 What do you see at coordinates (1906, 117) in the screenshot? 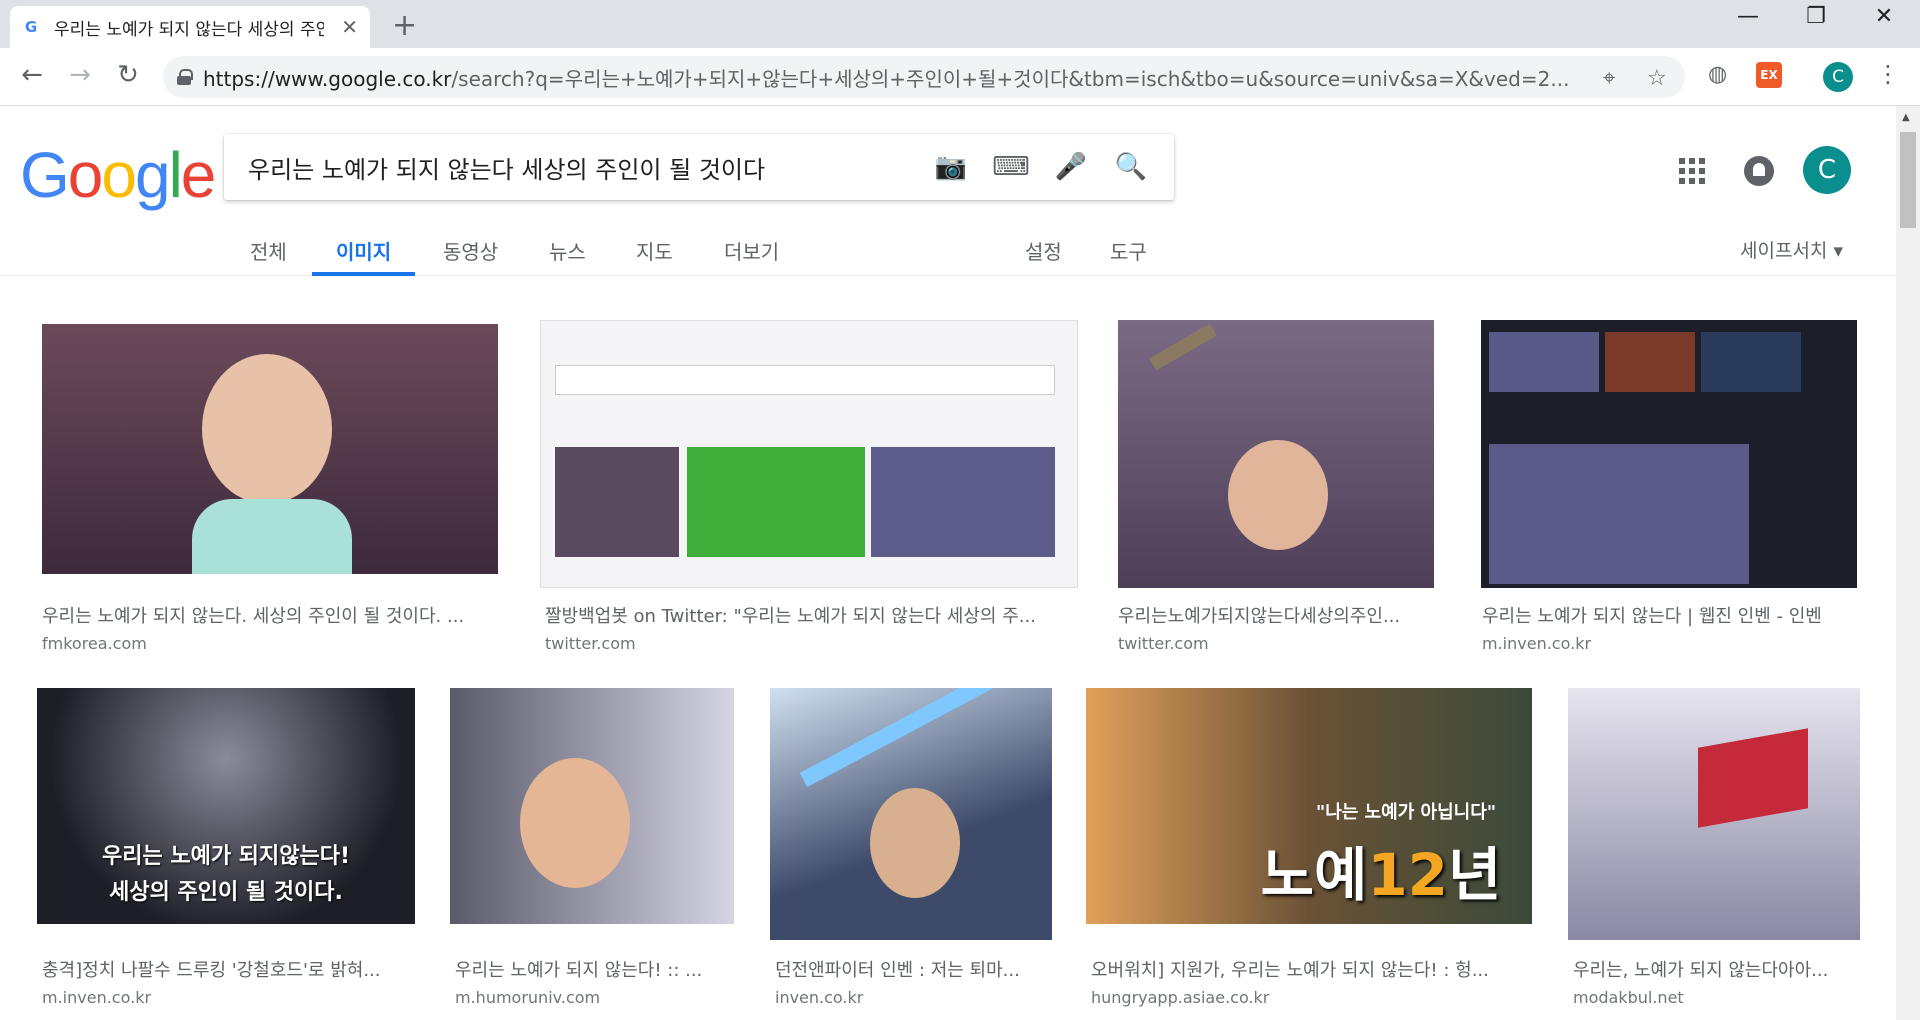
I see `scroll-up-arrow-icon: ▲` at bounding box center [1906, 117].